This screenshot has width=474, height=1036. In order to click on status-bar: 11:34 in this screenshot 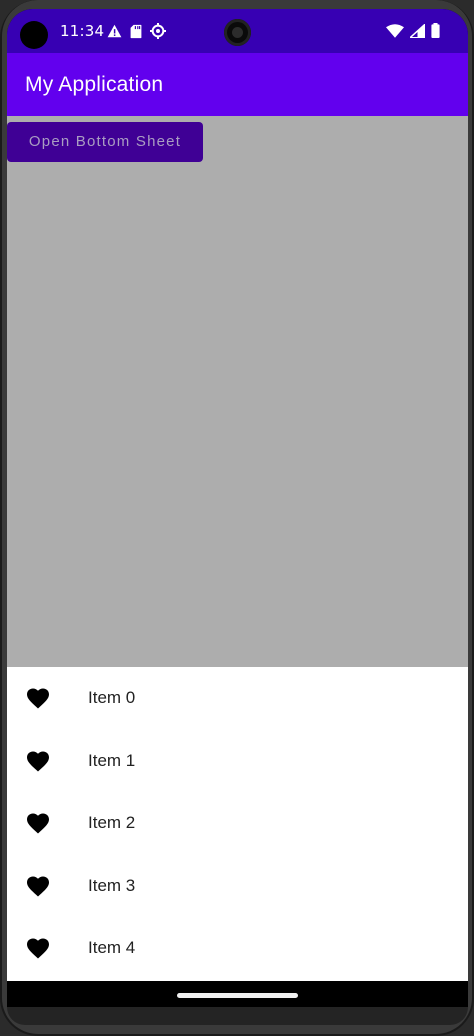, I will do `click(237, 31)`.